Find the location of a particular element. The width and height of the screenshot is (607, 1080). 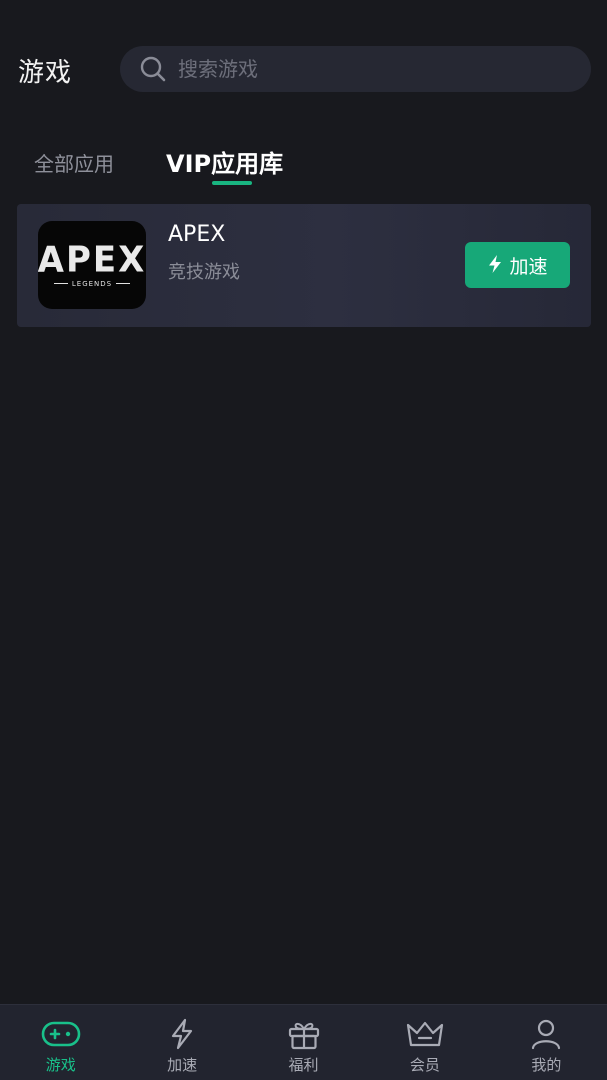

nav-item-accelerate: 加速 is located at coordinates (181, 1042).